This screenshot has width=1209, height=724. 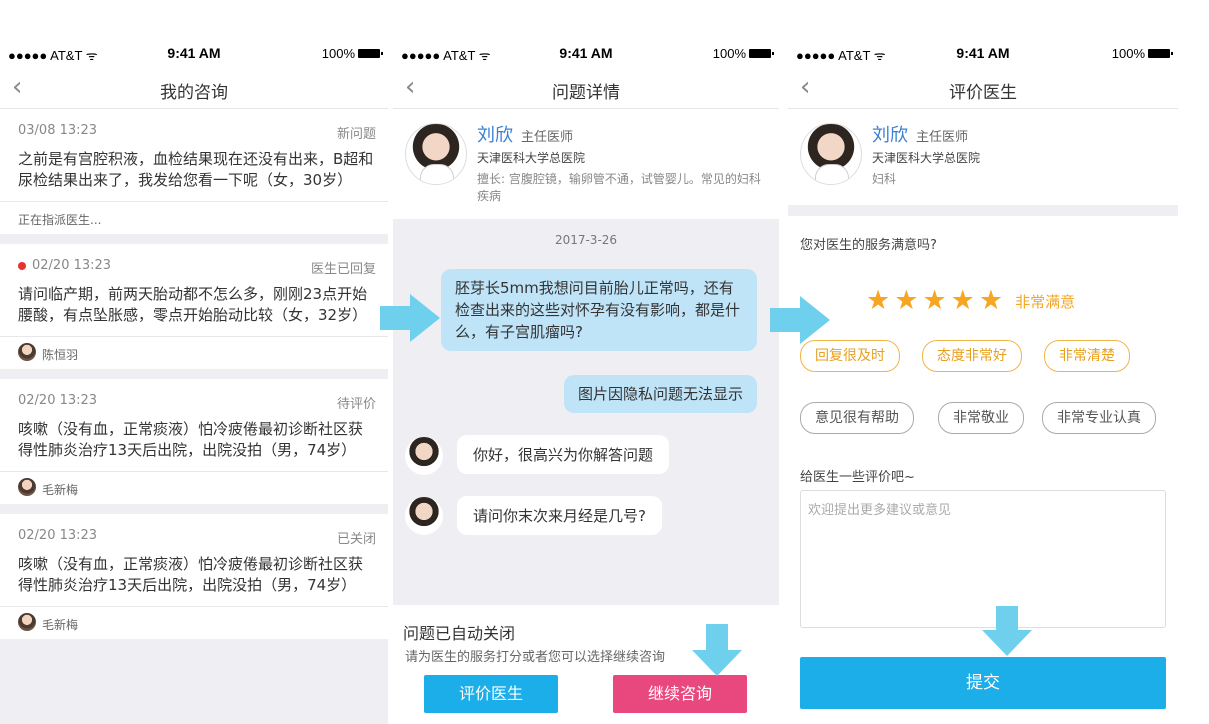 What do you see at coordinates (356, 539) in the screenshot?
I see `status-badge: 已关闭` at bounding box center [356, 539].